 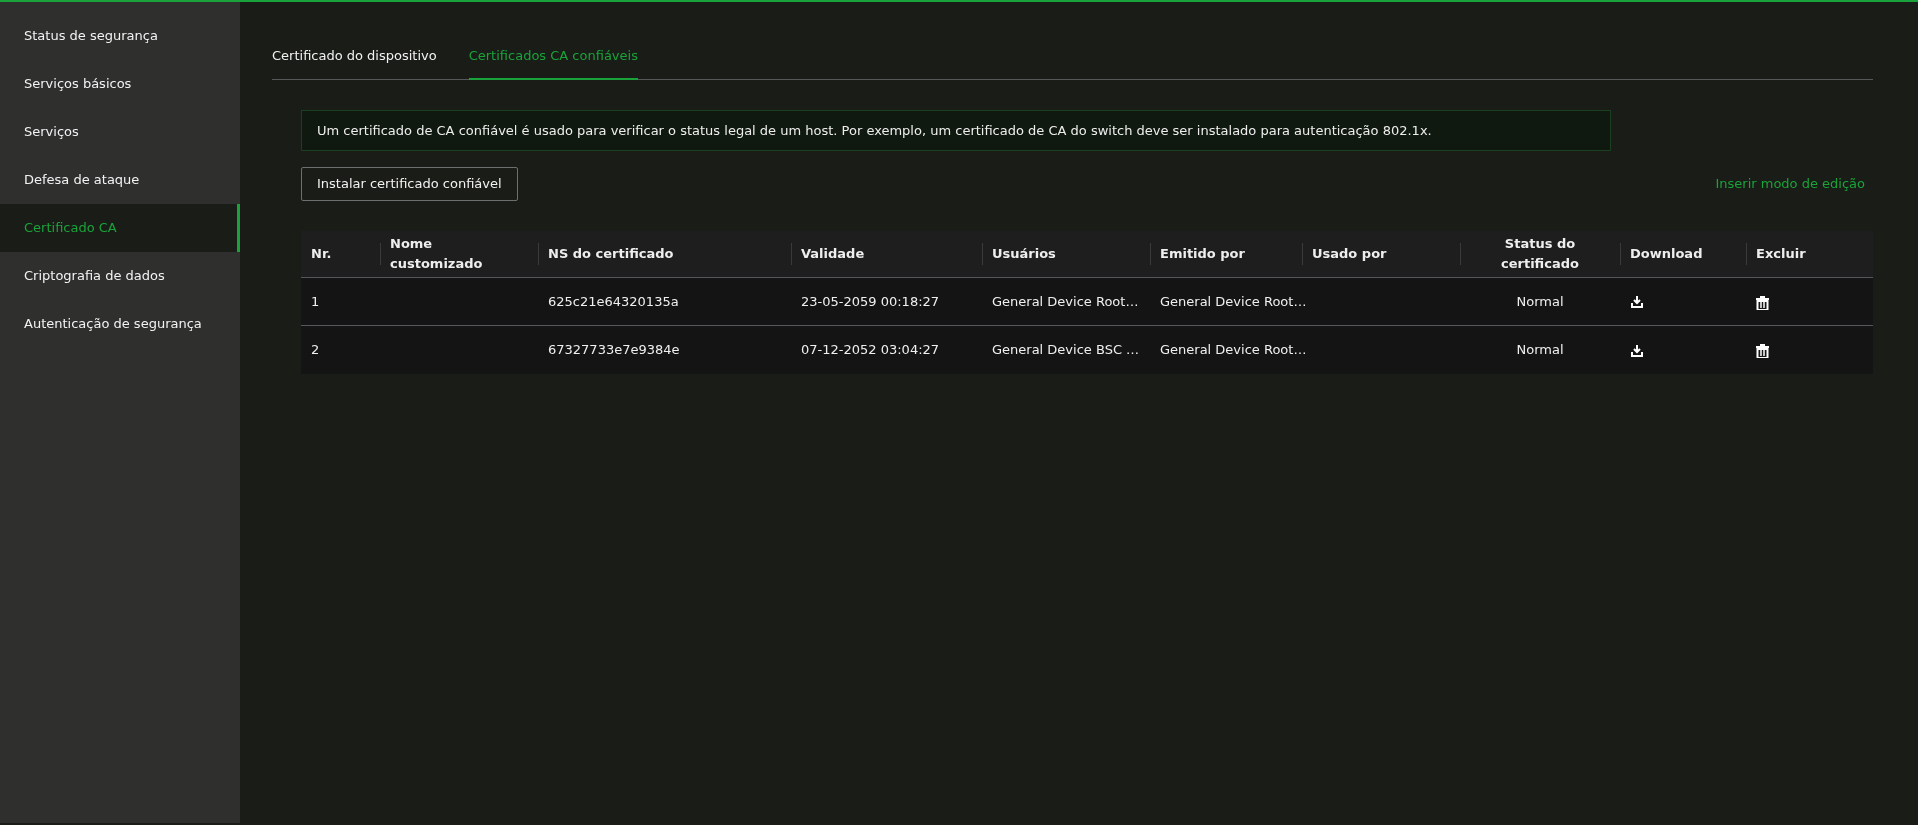 What do you see at coordinates (1226, 254) in the screenshot?
I see `column-header: Emitido por` at bounding box center [1226, 254].